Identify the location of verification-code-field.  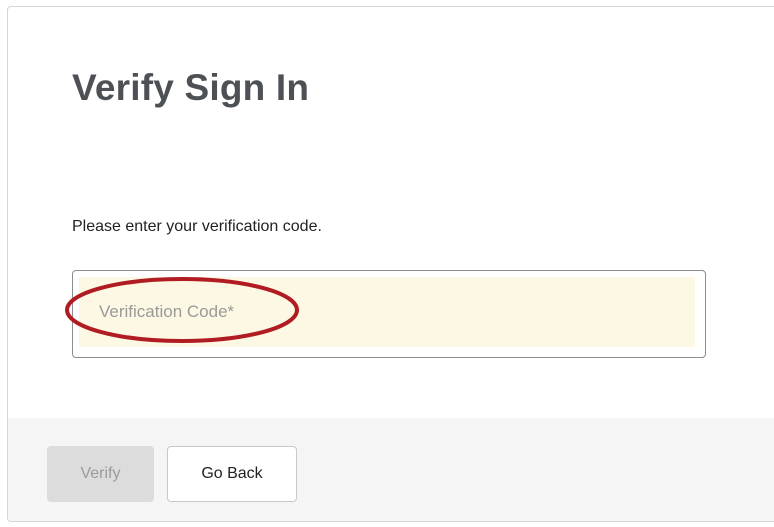
(389, 314).